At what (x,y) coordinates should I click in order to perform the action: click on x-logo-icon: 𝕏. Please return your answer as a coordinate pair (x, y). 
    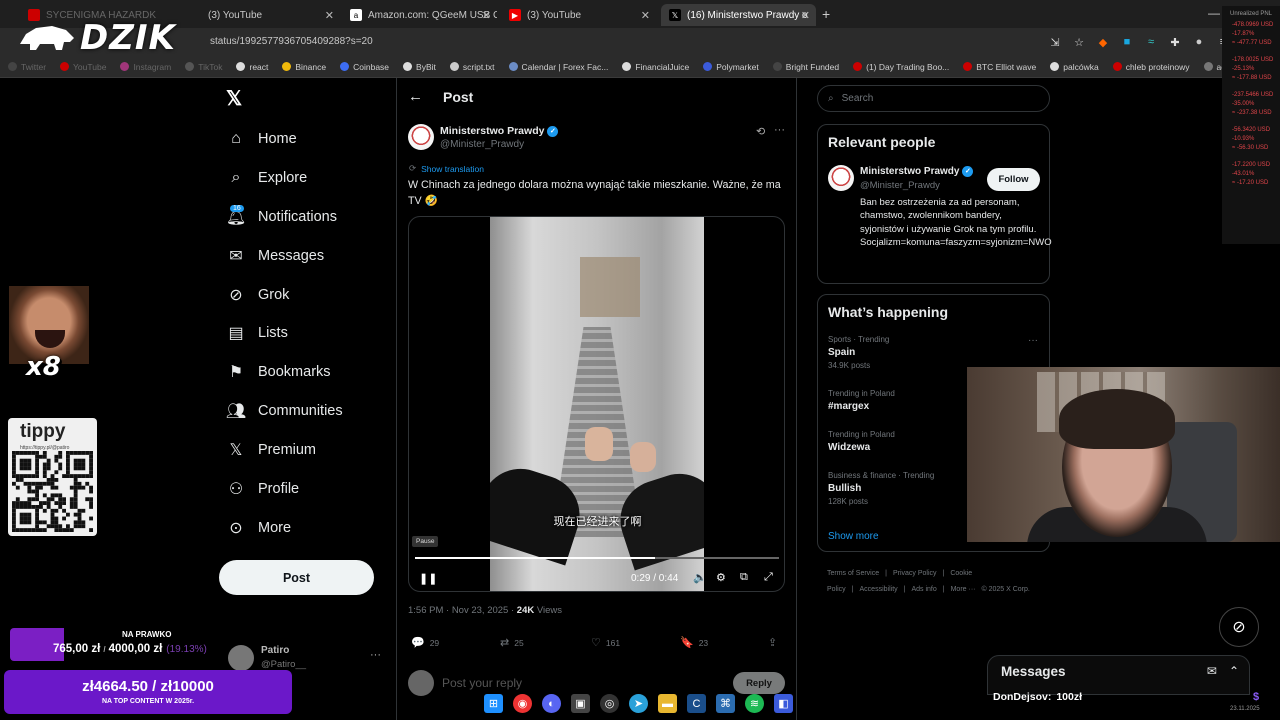
    Looking at the image, I should click on (236, 99).